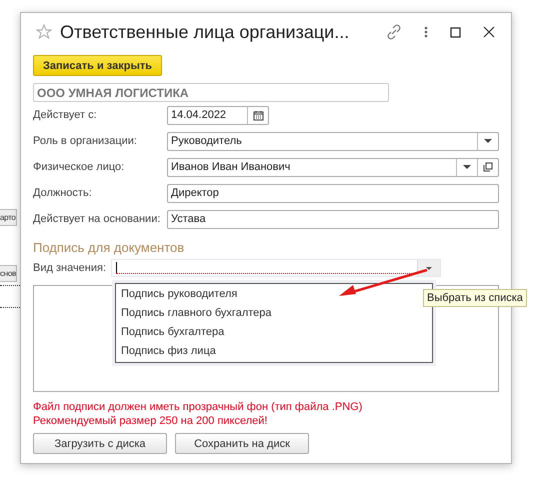 The width and height of the screenshot is (534, 480). I want to click on input-field: Директор, so click(333, 193).